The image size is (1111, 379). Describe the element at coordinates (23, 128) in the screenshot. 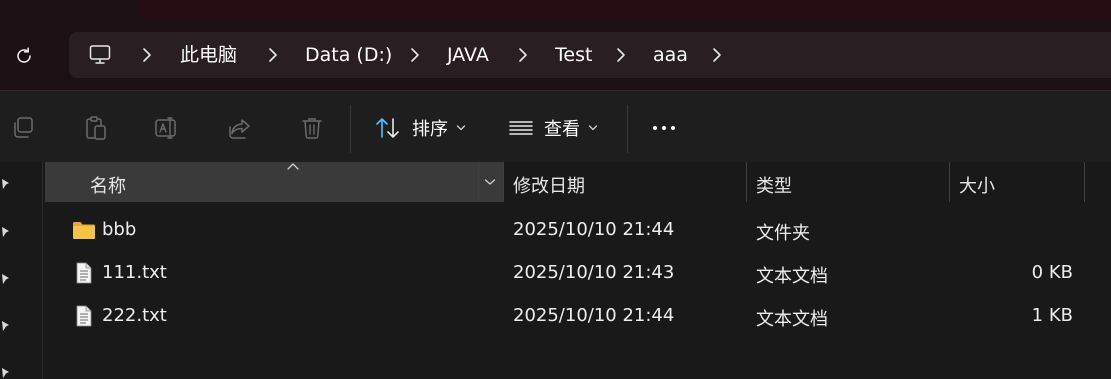

I see `copy-icon` at that location.